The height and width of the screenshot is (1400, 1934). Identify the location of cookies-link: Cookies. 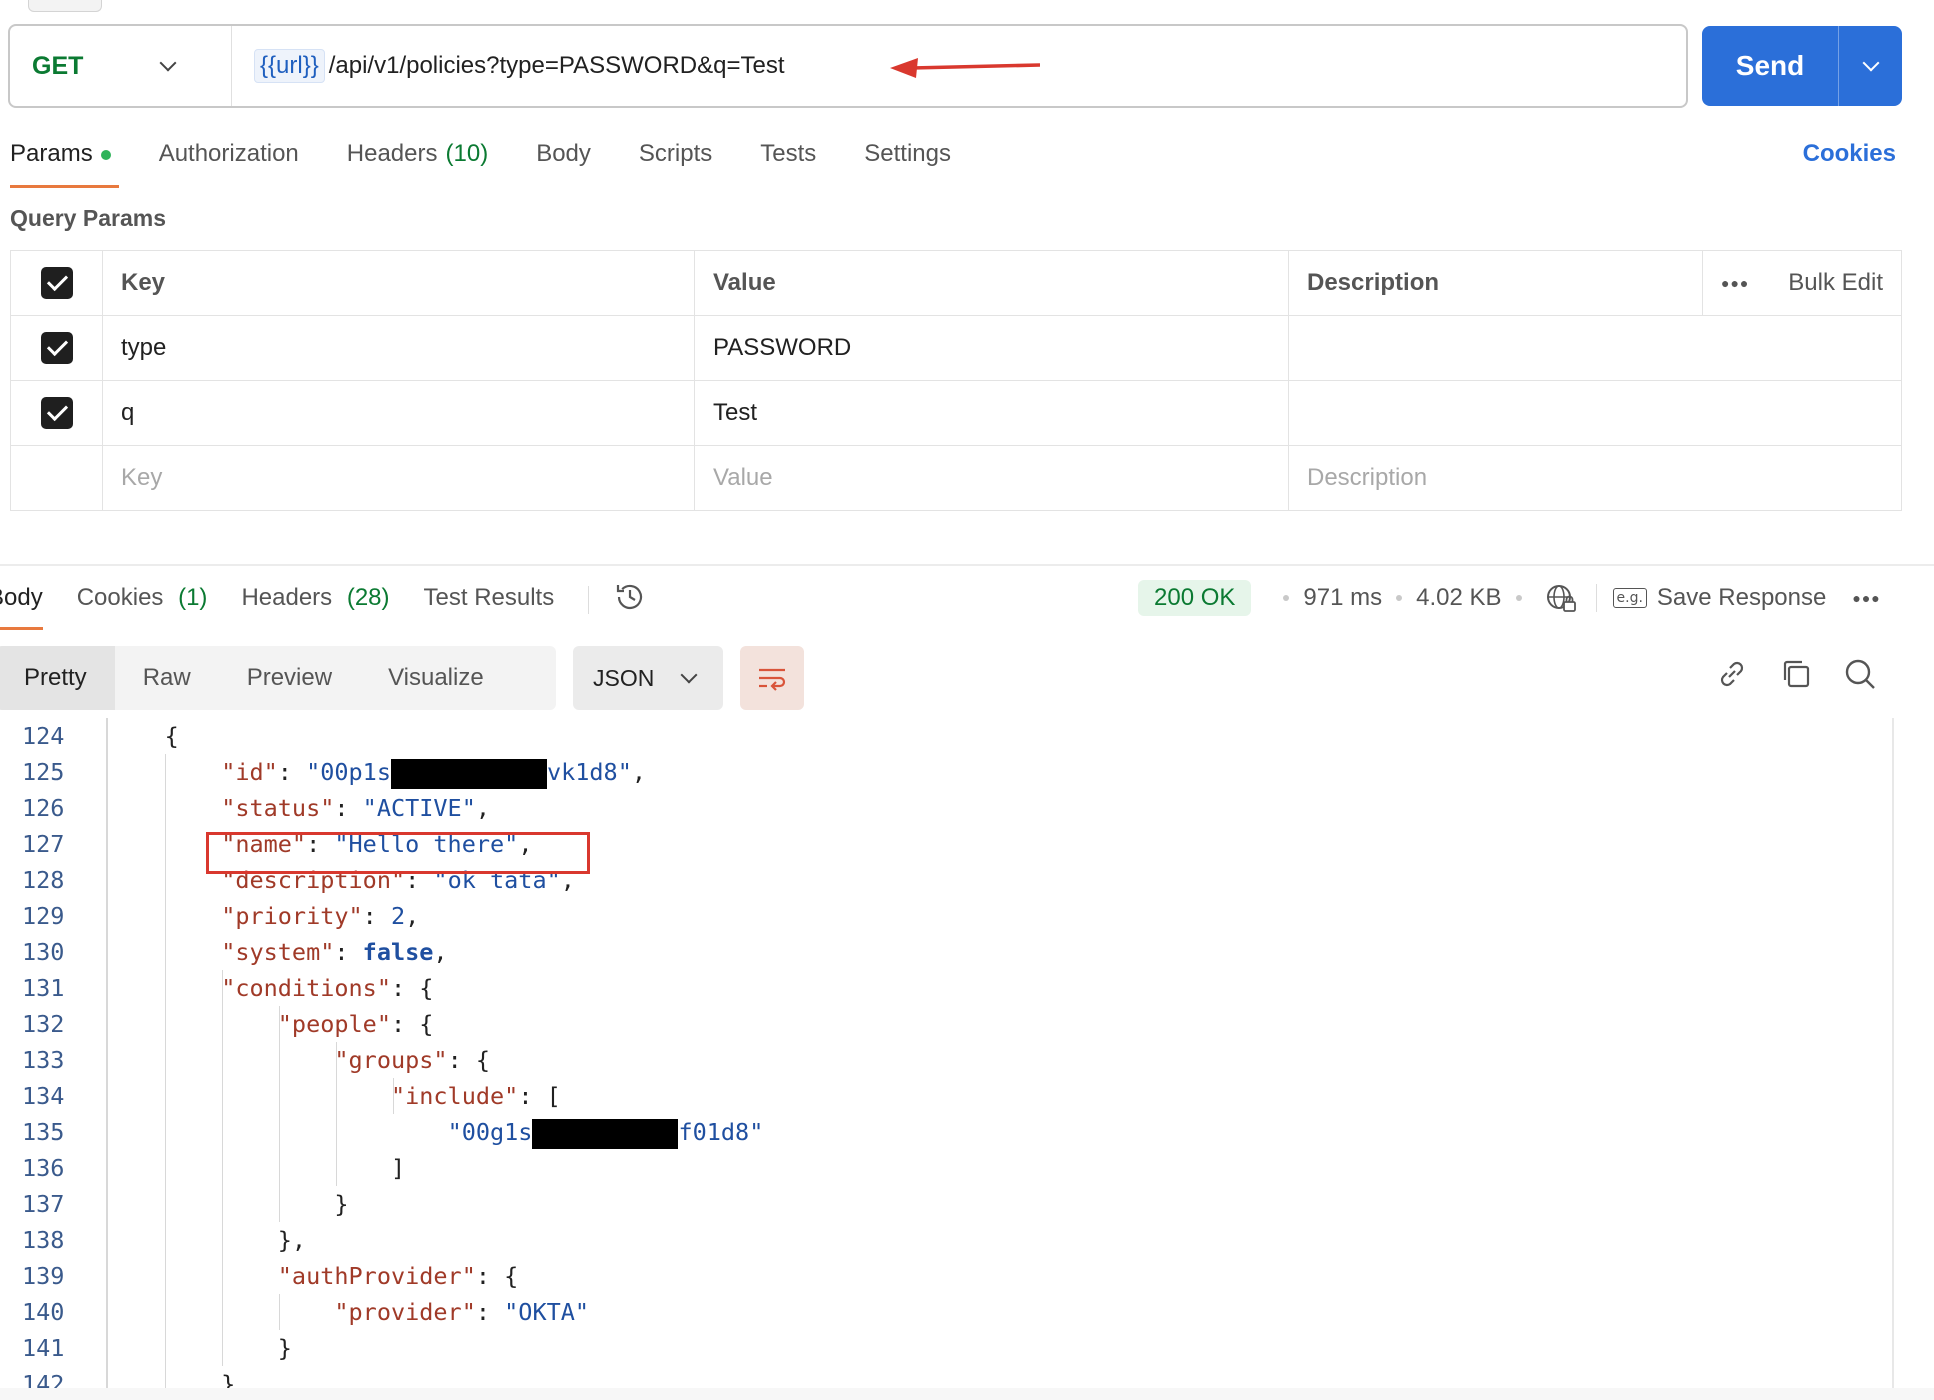
(1849, 154).